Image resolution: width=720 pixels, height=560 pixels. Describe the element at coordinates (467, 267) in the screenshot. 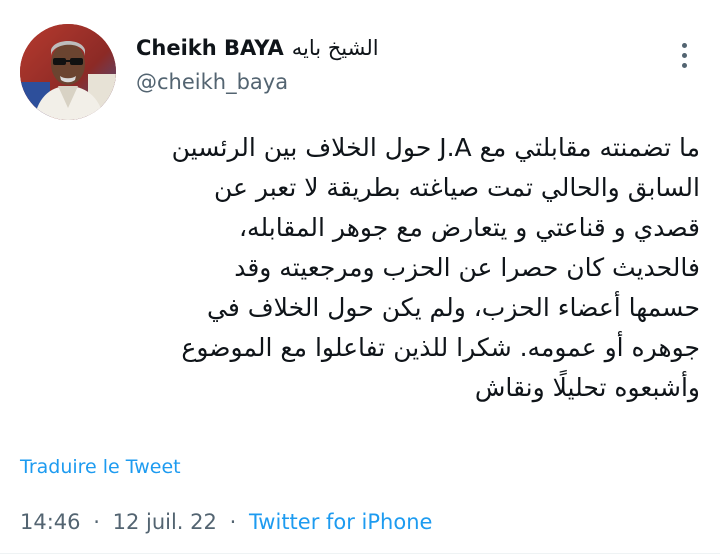

I see `tweet-text-line: فالحديث كان حصرا عن الحزب ومرجعيته وقد` at that location.